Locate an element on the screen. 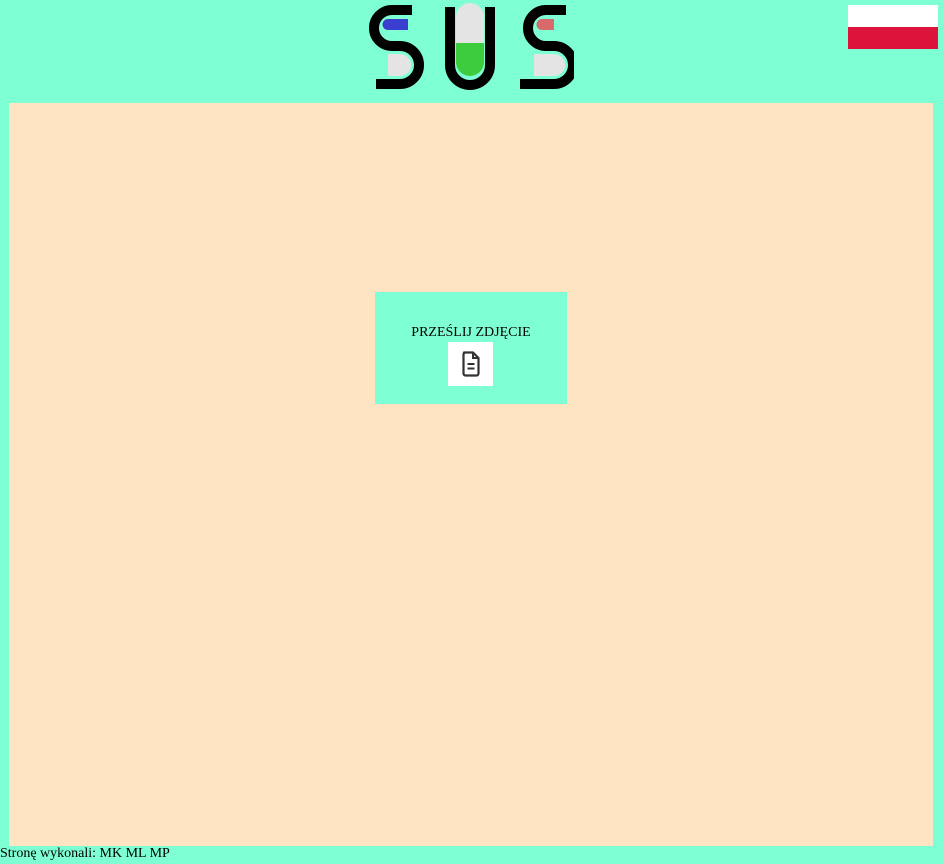 Image resolution: width=944 pixels, height=864 pixels. sus-logo is located at coordinates (471, 46).